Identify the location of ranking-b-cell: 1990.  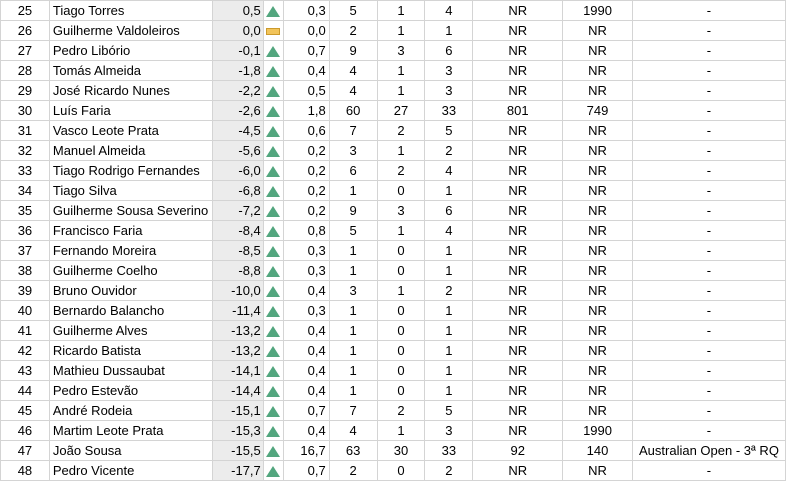
(597, 430).